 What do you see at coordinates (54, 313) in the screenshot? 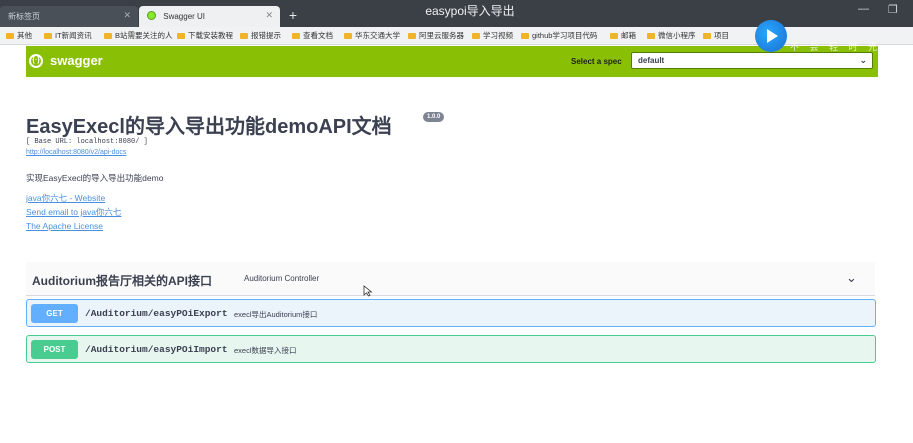
I see `method-badge-get: GET` at bounding box center [54, 313].